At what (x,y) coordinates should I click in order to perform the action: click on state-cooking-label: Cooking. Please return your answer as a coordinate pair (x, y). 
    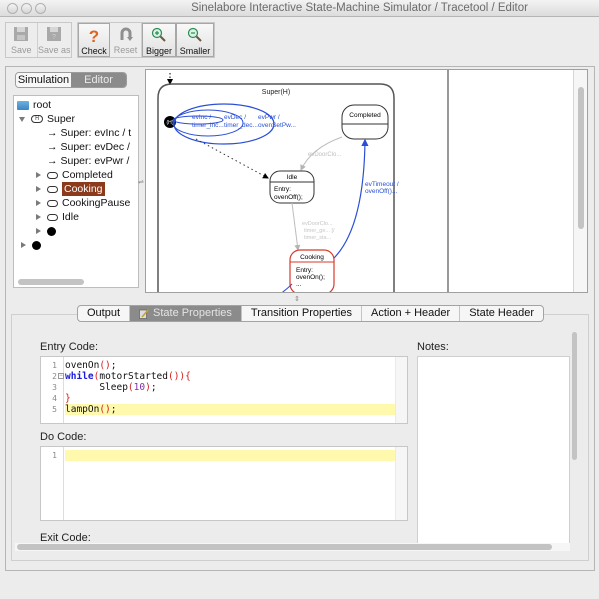
    Looking at the image, I should click on (312, 257).